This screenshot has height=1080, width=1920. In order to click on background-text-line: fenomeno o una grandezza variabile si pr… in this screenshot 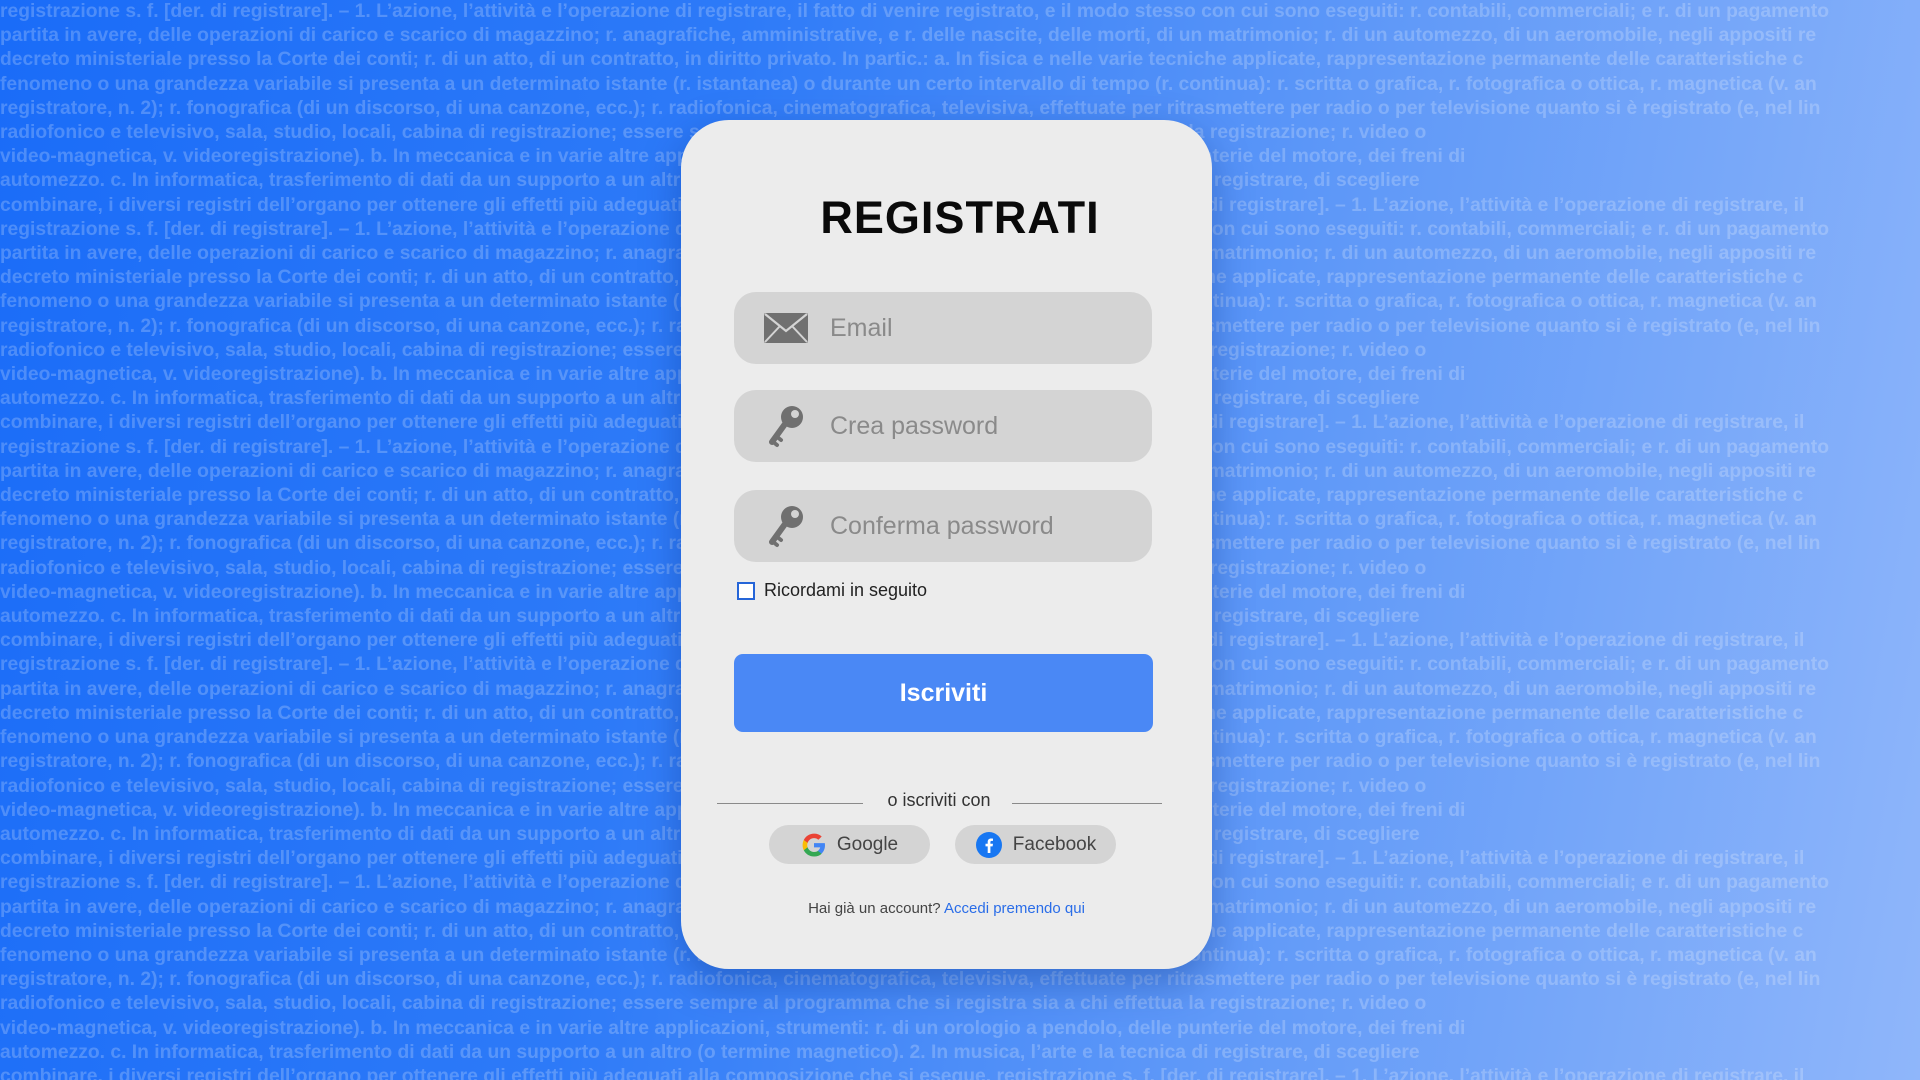, I will do `click(908, 84)`.